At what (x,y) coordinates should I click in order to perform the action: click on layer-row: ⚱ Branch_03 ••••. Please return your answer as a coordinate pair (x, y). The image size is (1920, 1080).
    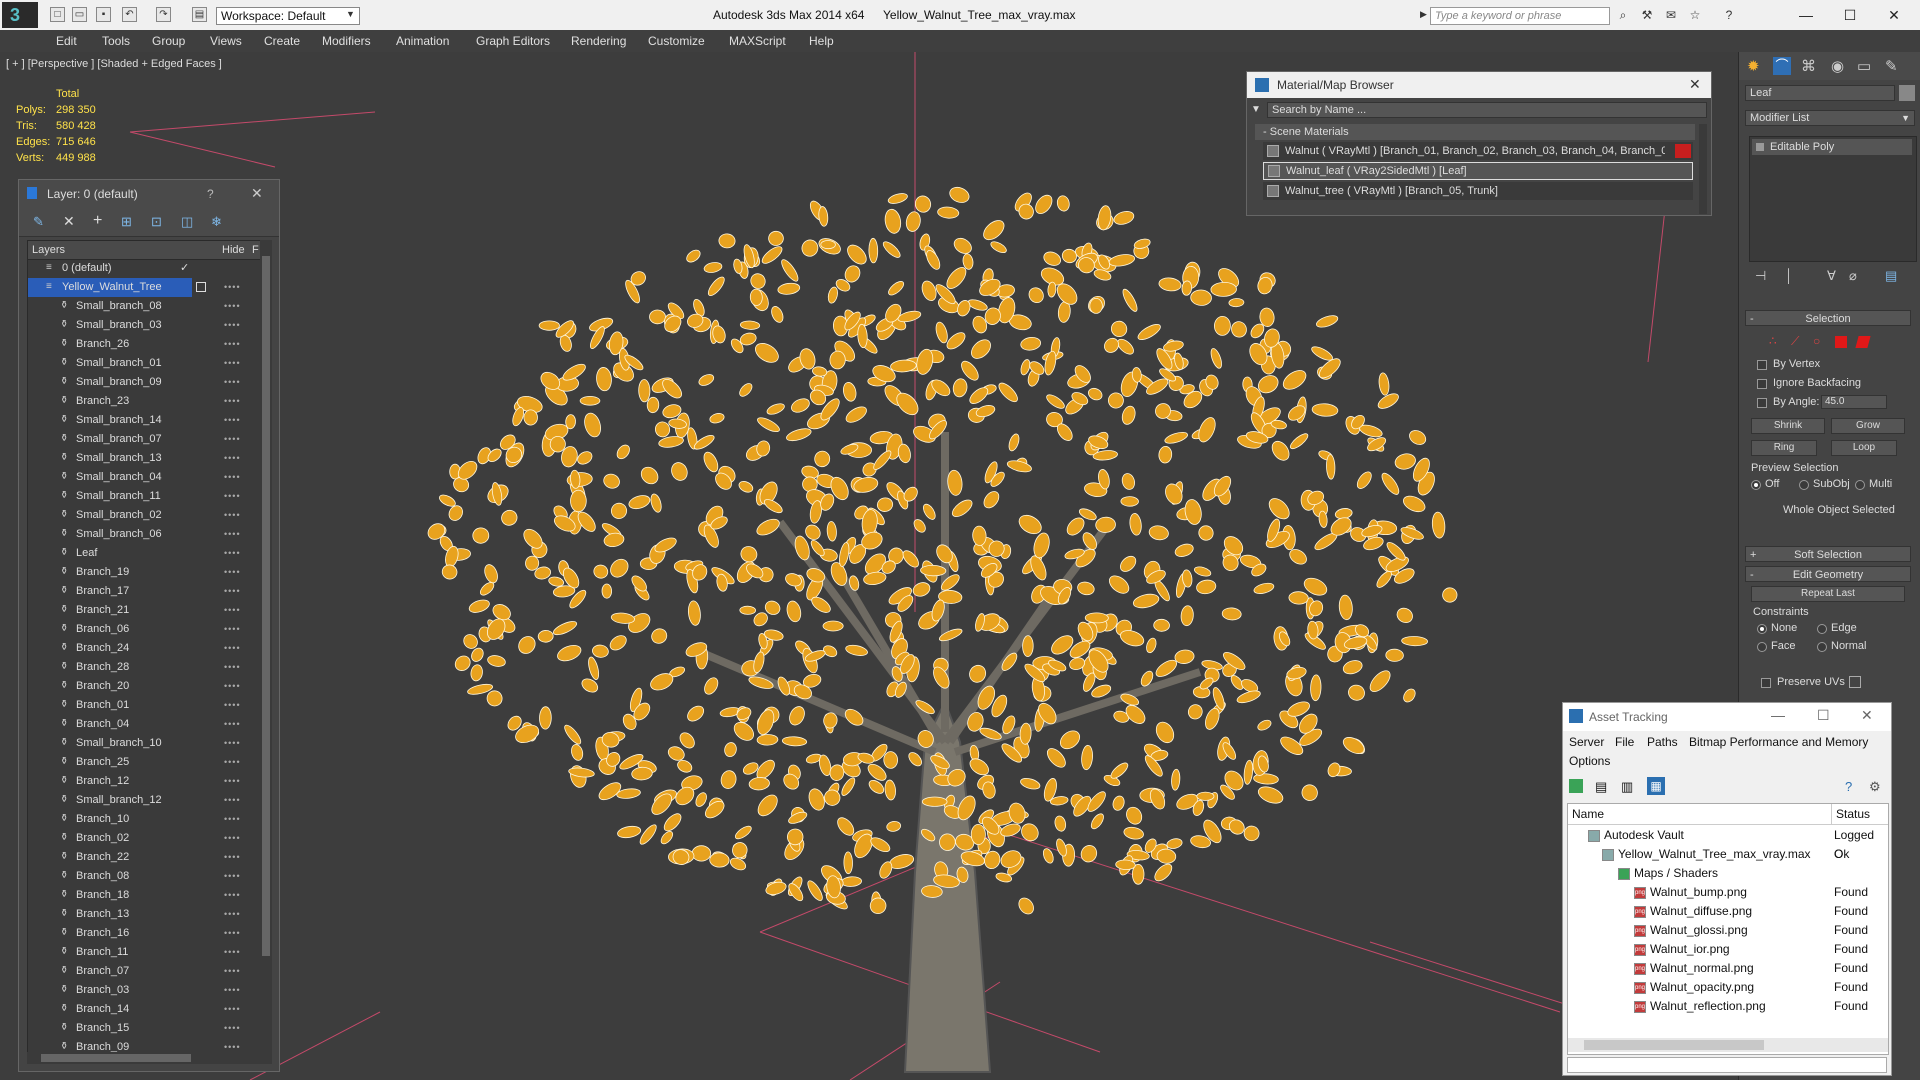
    Looking at the image, I should click on (144, 990).